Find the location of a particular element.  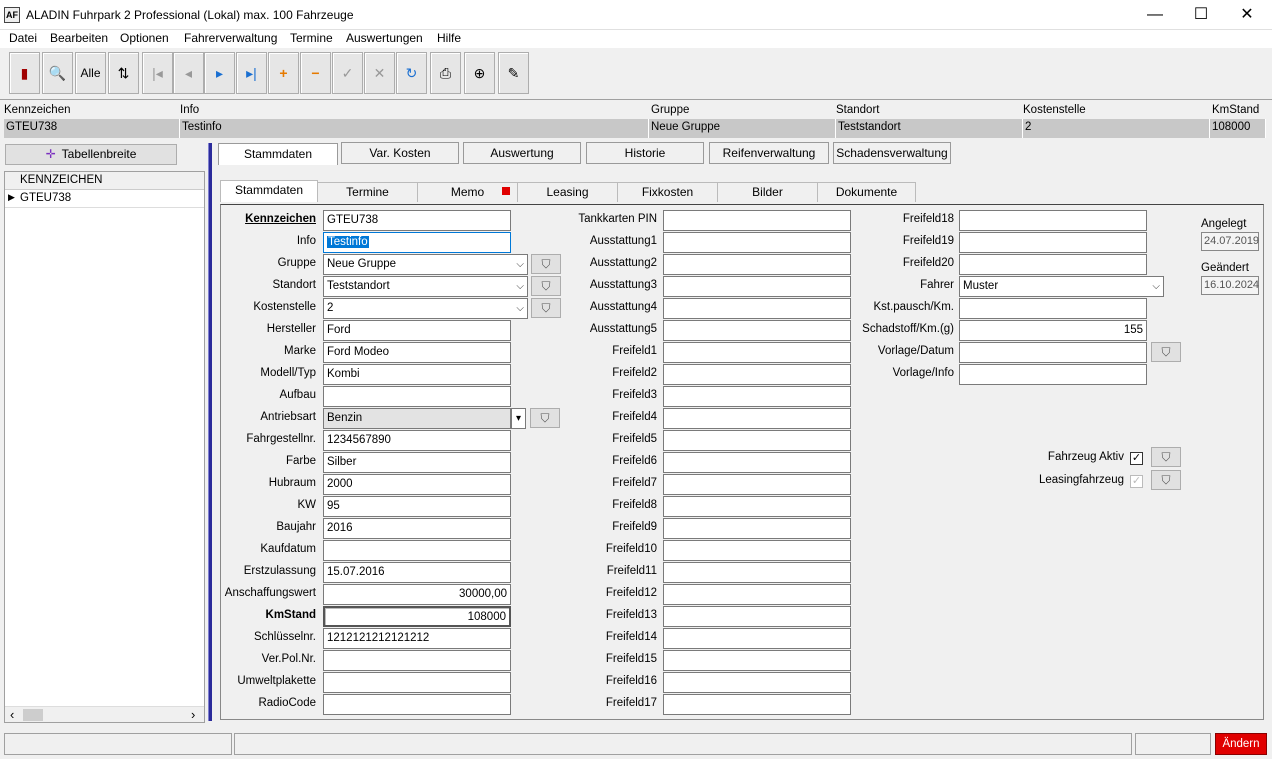

menu-bearbeiten: Bearbeiten is located at coordinates (79, 38).